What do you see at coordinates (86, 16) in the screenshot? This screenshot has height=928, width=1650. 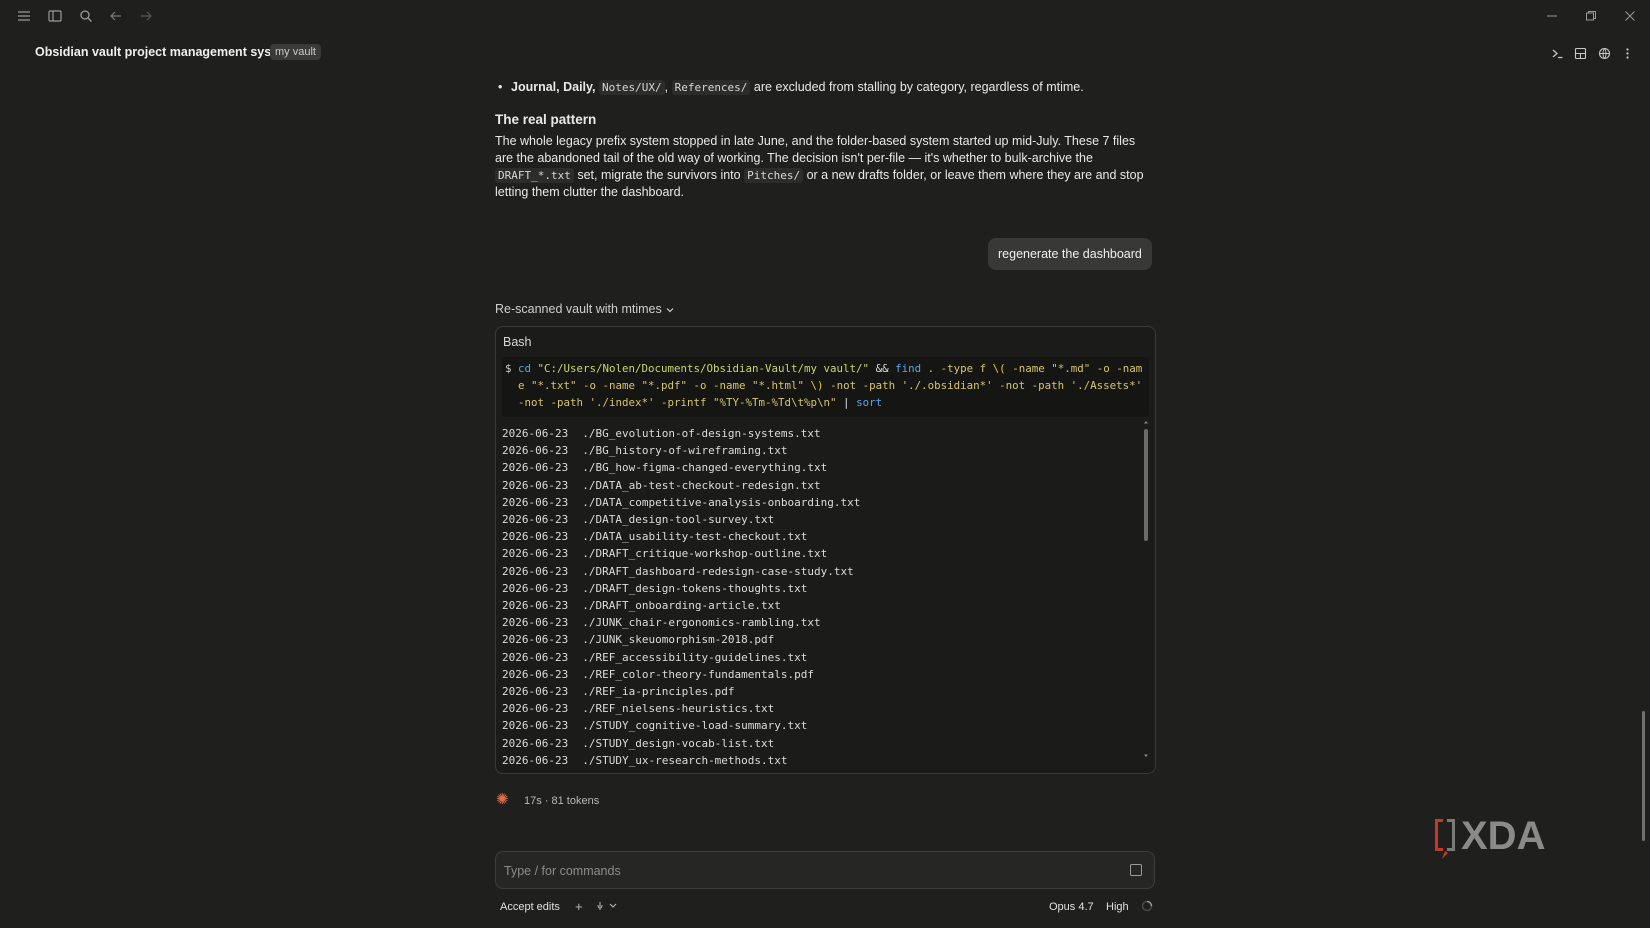 I see `search-icon` at bounding box center [86, 16].